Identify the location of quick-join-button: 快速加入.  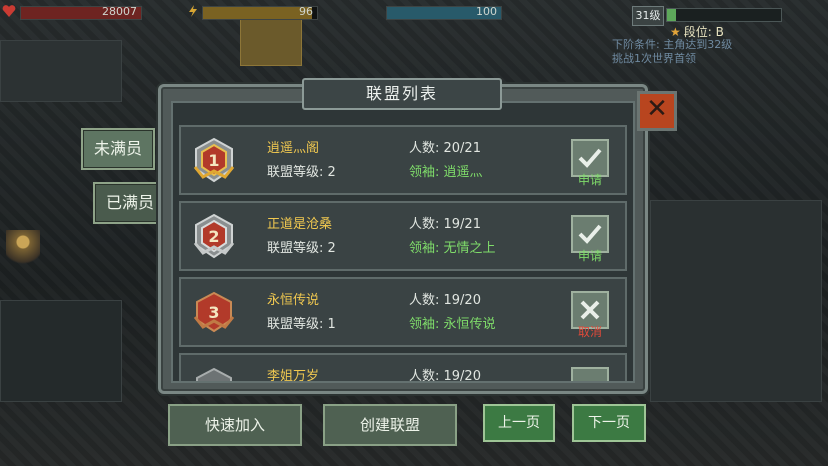
(235, 425).